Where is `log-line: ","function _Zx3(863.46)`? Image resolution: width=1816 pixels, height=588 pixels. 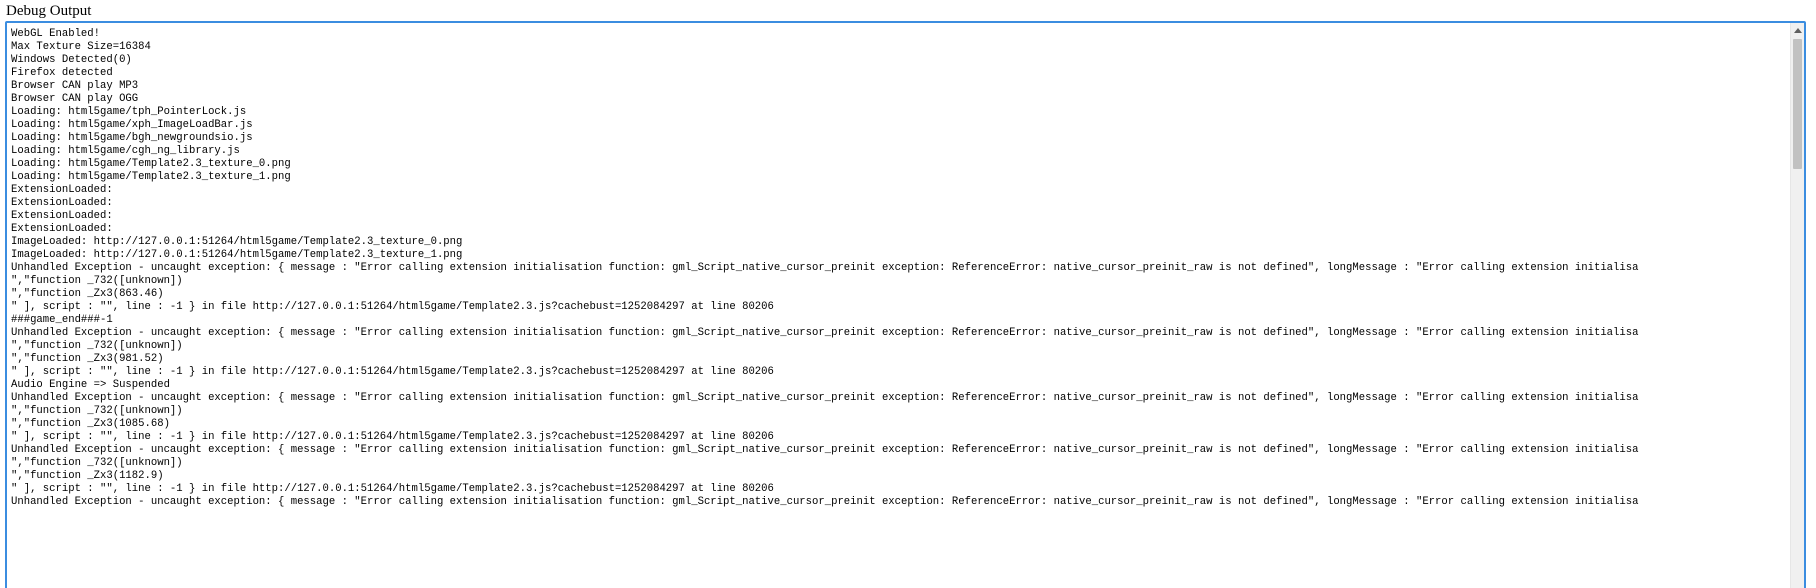
log-line: ","function _Zx3(863.46) is located at coordinates (87, 294).